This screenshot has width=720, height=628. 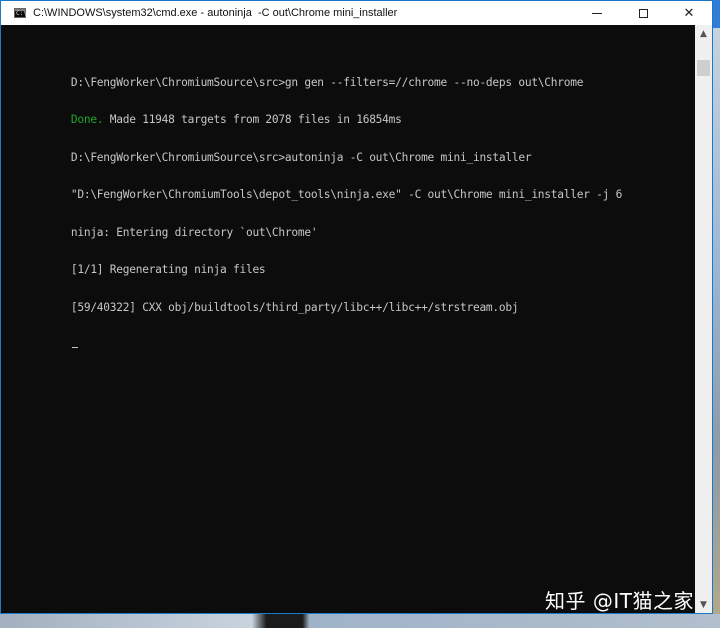 I want to click on console-app-icon-text: C:\, so click(x=21, y=13).